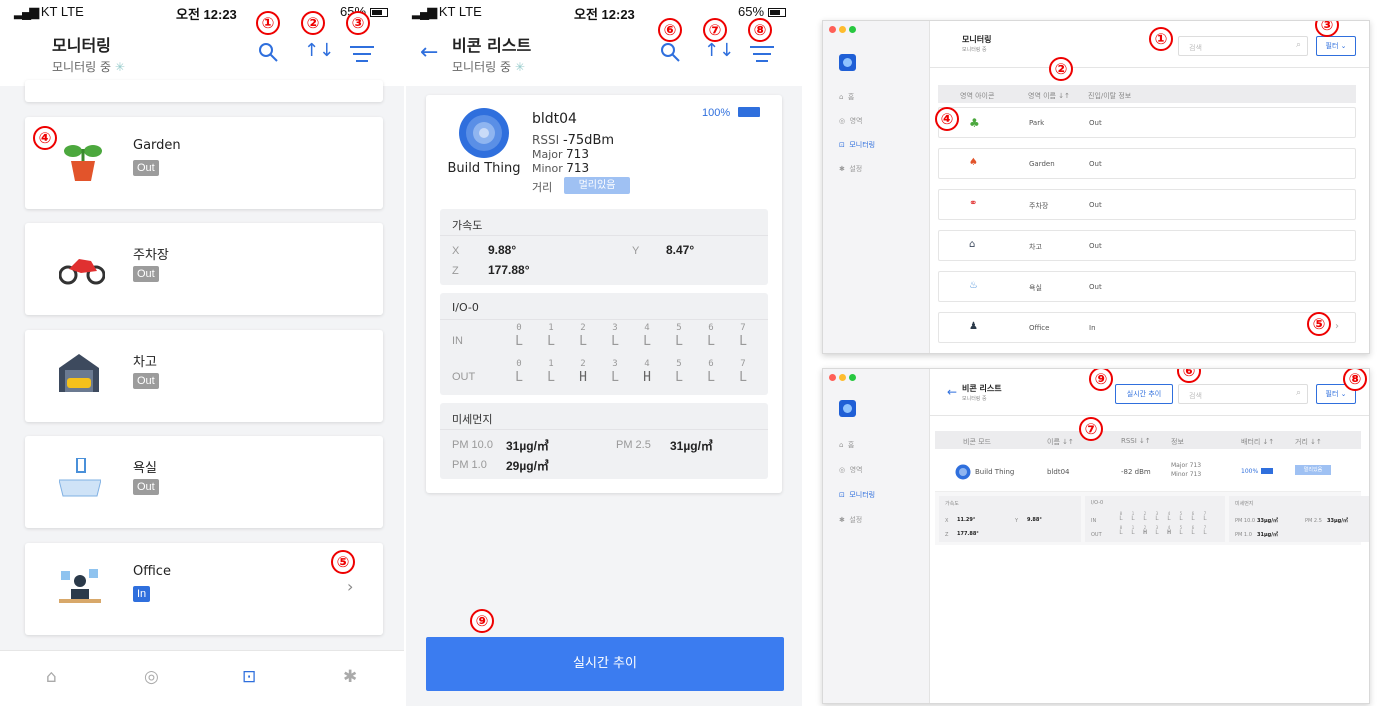 This screenshot has height=706, width=1380. I want to click on filter-button: 필터 ⌄, so click(1336, 46).